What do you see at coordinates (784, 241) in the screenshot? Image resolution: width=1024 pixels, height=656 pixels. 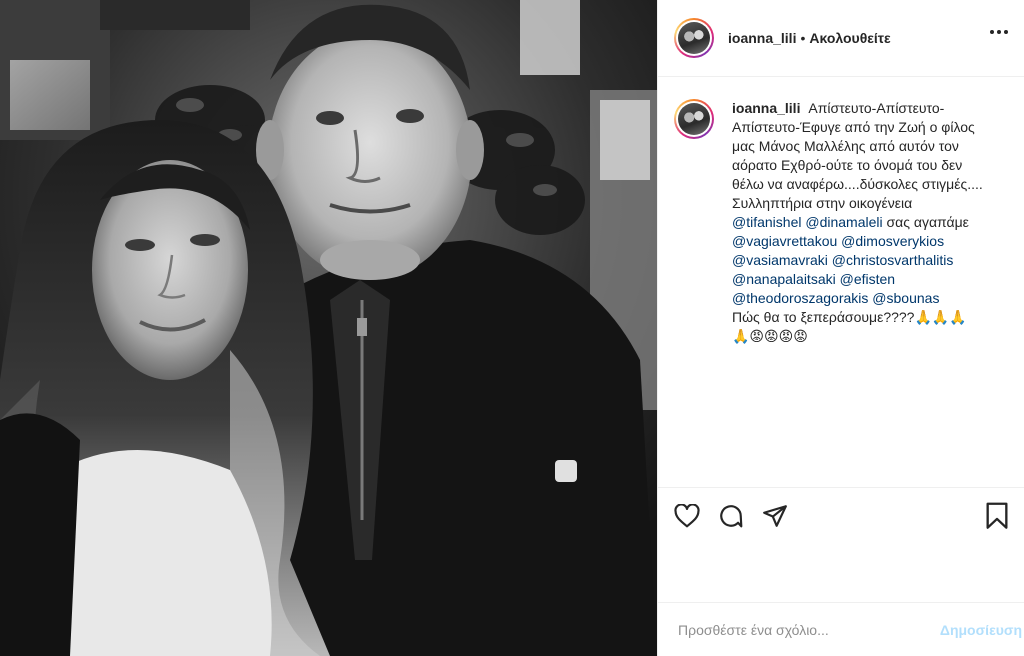 I see `mention-link: @vagiavrettakou` at bounding box center [784, 241].